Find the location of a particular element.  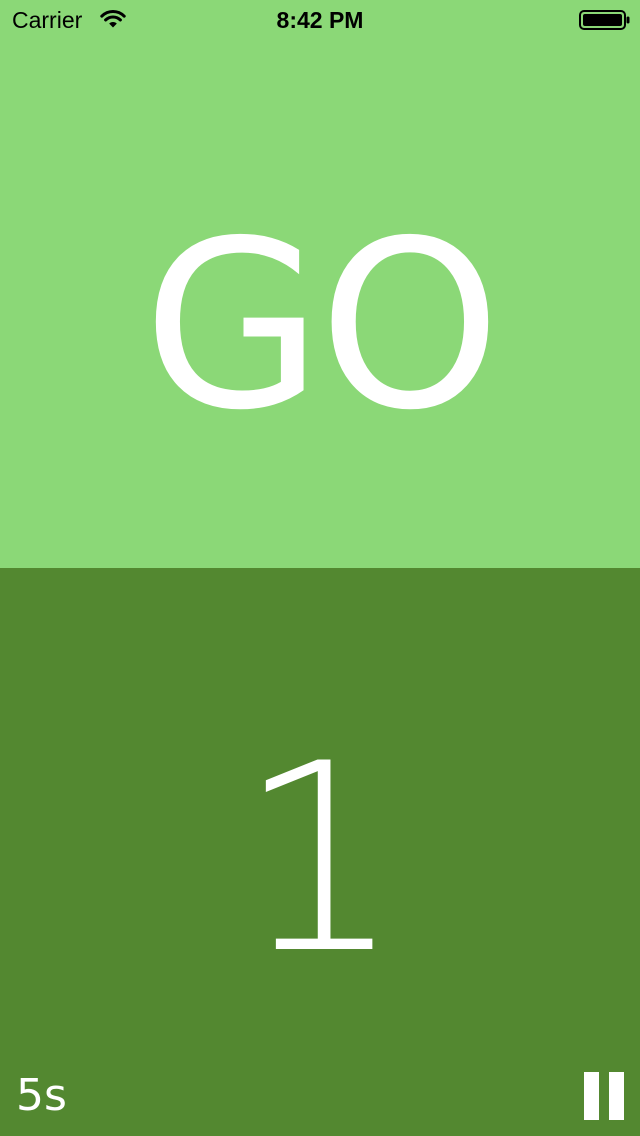

interval-label: 5s is located at coordinates (41, 1095).